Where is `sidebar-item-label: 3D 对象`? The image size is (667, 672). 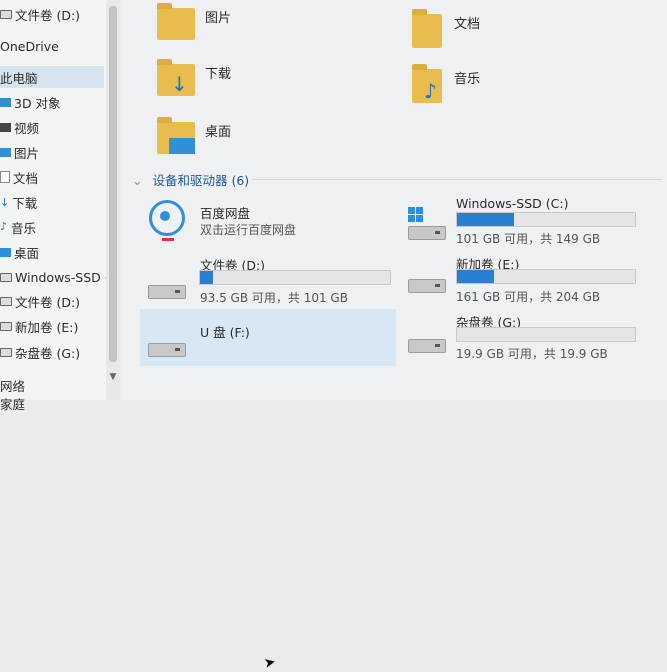
sidebar-item-label: 3D 对象 is located at coordinates (37, 103).